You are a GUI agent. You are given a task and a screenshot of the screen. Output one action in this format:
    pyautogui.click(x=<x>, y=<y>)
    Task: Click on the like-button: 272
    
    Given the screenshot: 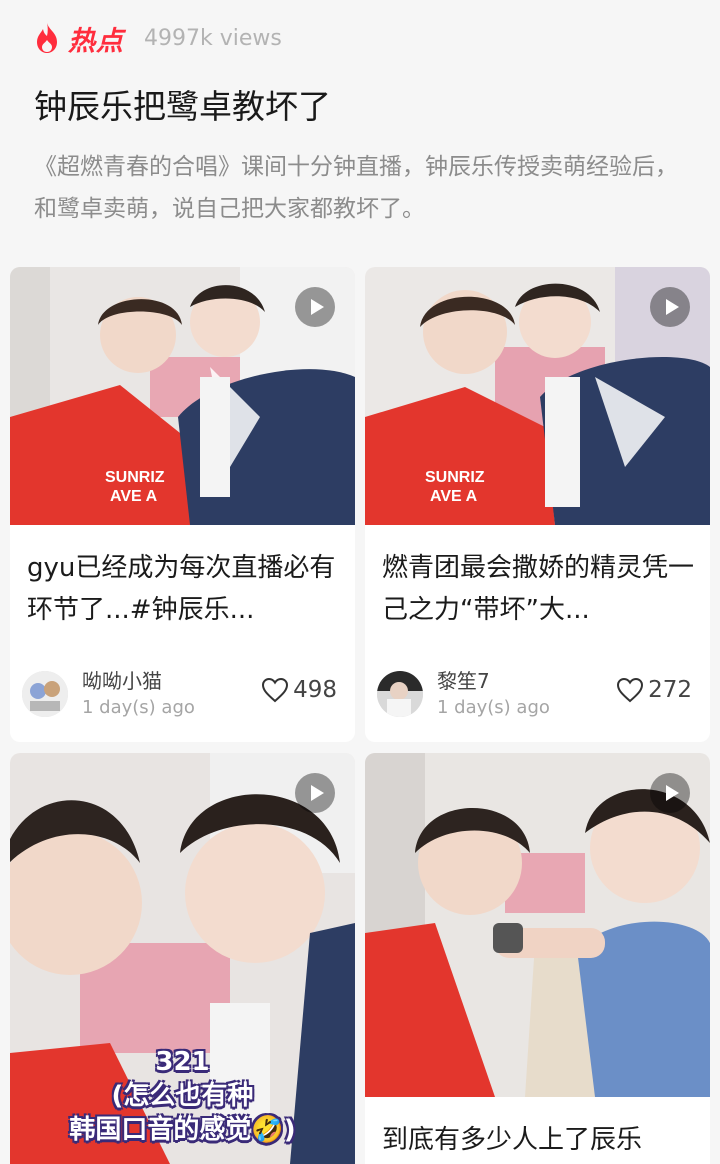 What is the action you would take?
    pyautogui.click(x=654, y=690)
    